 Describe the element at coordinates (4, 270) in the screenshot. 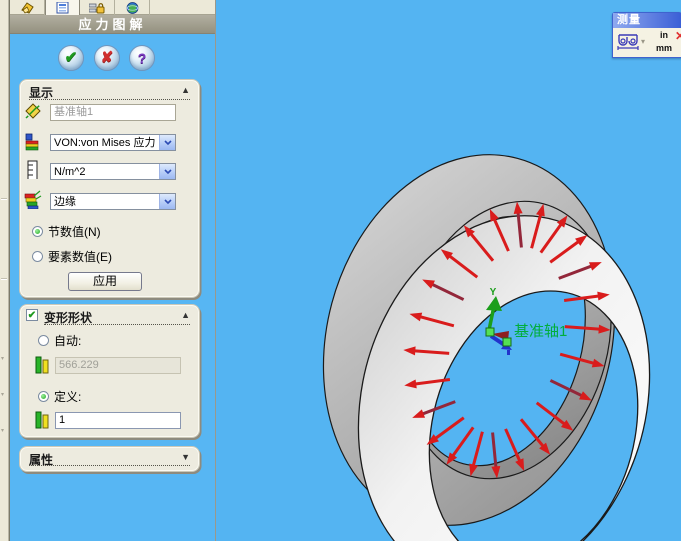

I see `left-toolbar-strip: ▾ ▾ ▾` at that location.